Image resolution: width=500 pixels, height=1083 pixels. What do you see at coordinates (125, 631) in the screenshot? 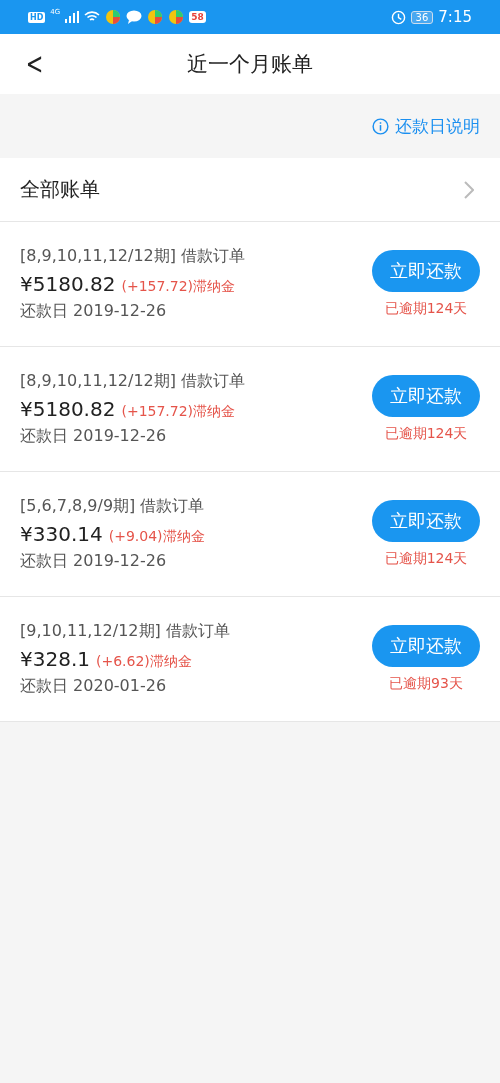
I see `bill-title: [9,10,11,12/12期] 借款订单` at bounding box center [125, 631].